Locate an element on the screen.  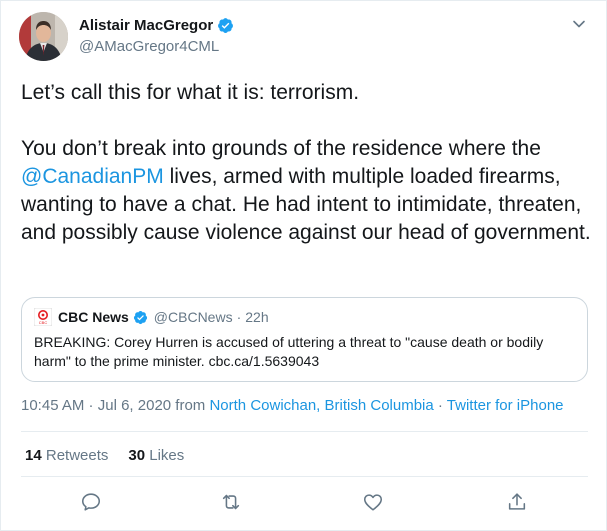
author-display-name: Alistair MacGregor is located at coordinates (146, 25).